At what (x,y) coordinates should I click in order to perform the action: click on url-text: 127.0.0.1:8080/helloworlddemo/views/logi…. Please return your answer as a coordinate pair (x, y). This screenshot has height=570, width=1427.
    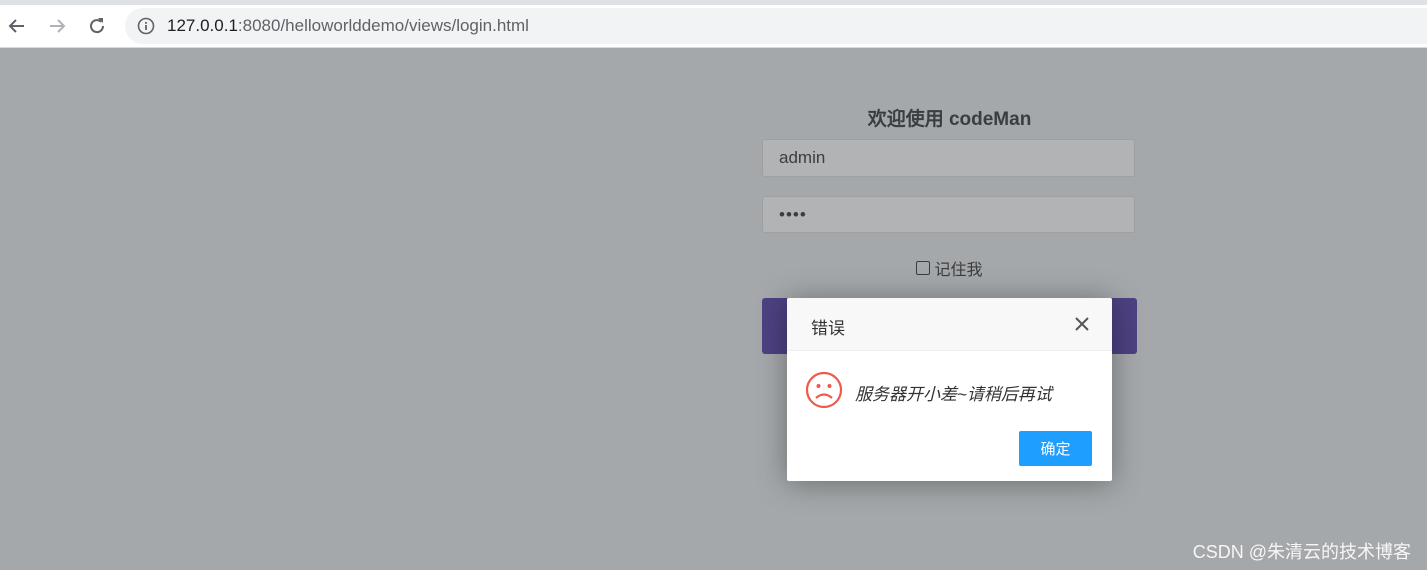
    Looking at the image, I should click on (348, 26).